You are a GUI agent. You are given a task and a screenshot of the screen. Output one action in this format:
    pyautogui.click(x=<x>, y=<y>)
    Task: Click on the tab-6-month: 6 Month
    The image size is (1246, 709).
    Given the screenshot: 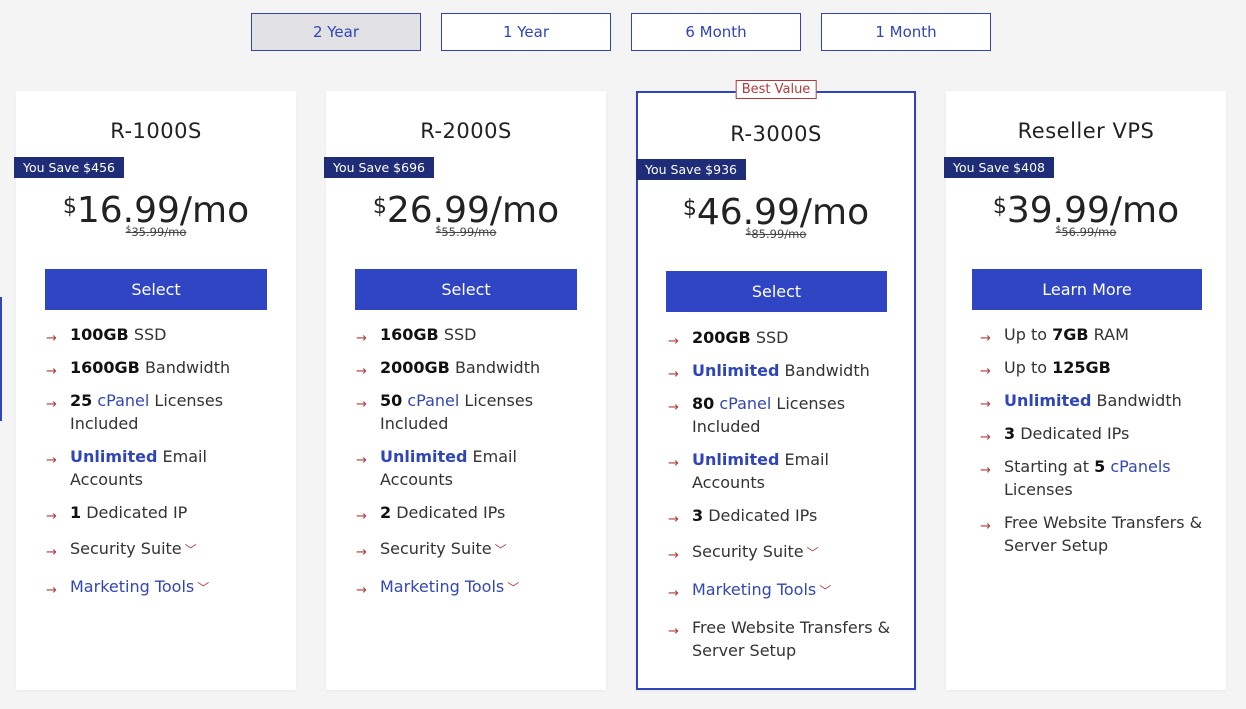 What is the action you would take?
    pyautogui.click(x=716, y=32)
    